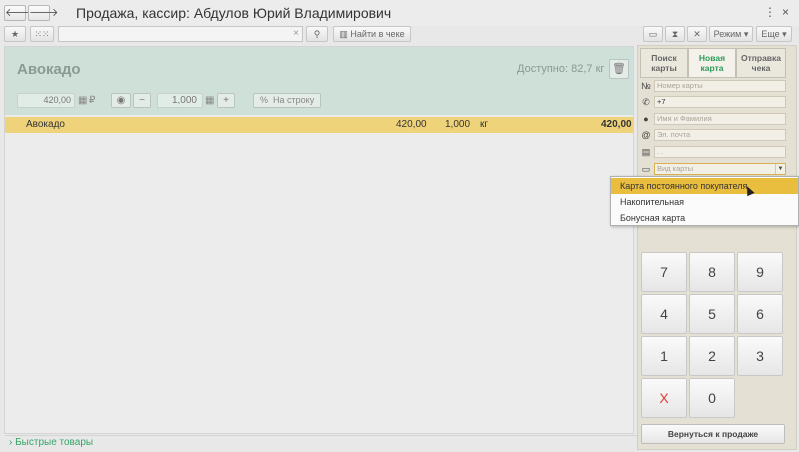  I want to click on minus-icon: −, so click(142, 100).